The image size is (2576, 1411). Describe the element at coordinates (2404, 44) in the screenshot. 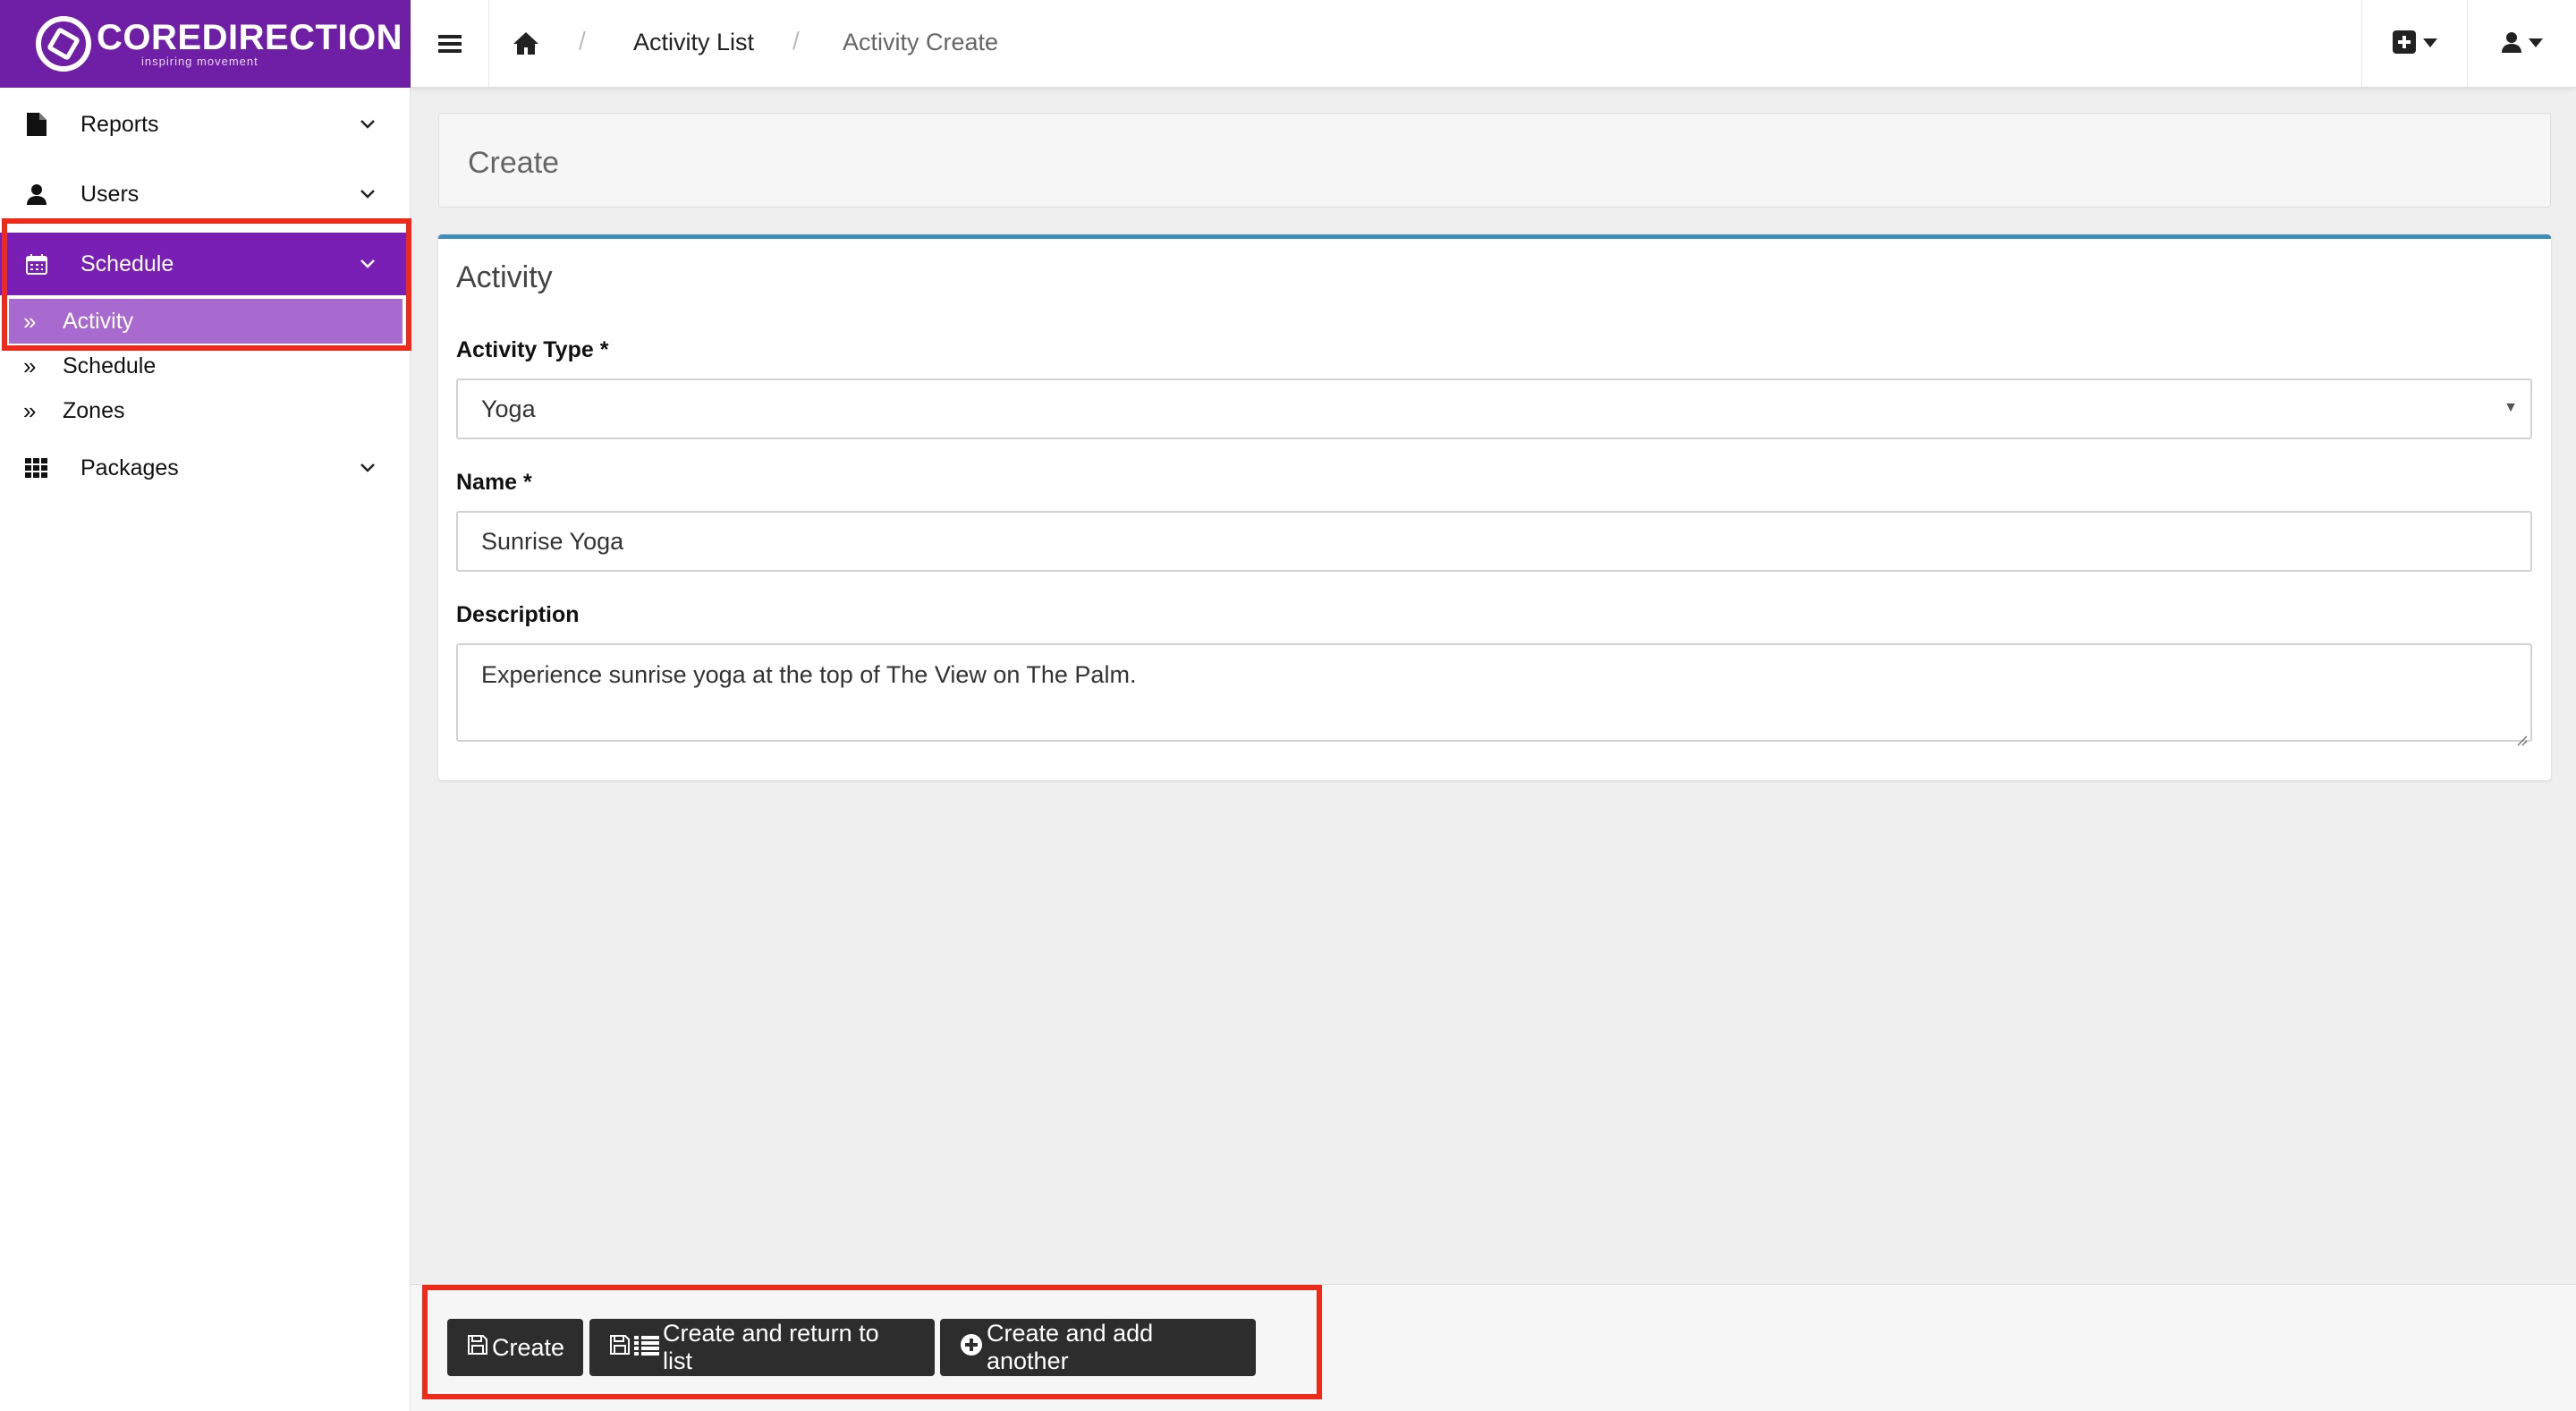

I see `plus-square-icon` at that location.